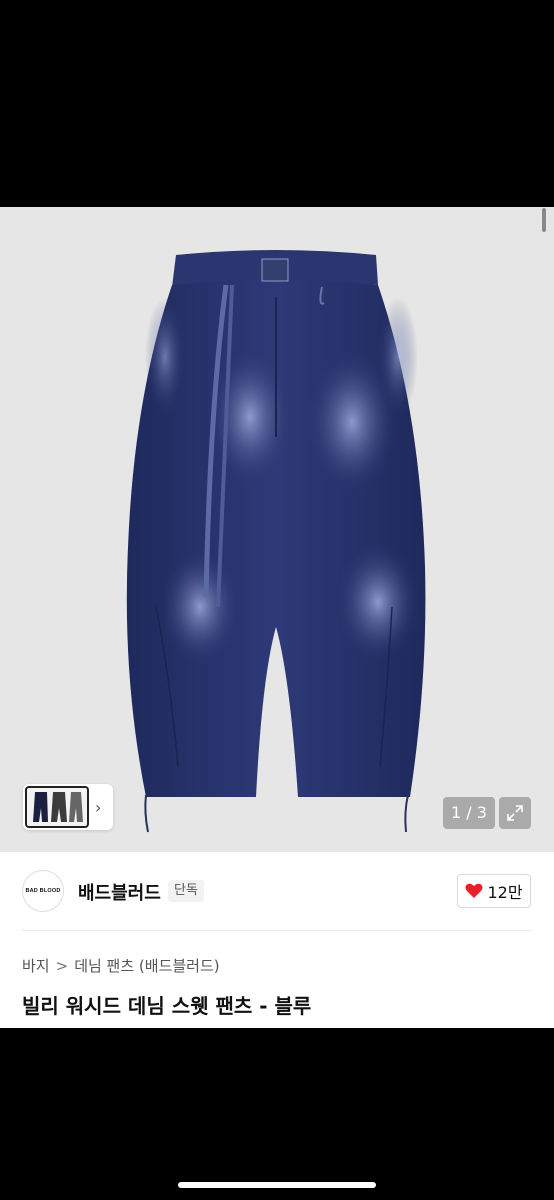  I want to click on brand-name: 배드블러드, so click(119, 892).